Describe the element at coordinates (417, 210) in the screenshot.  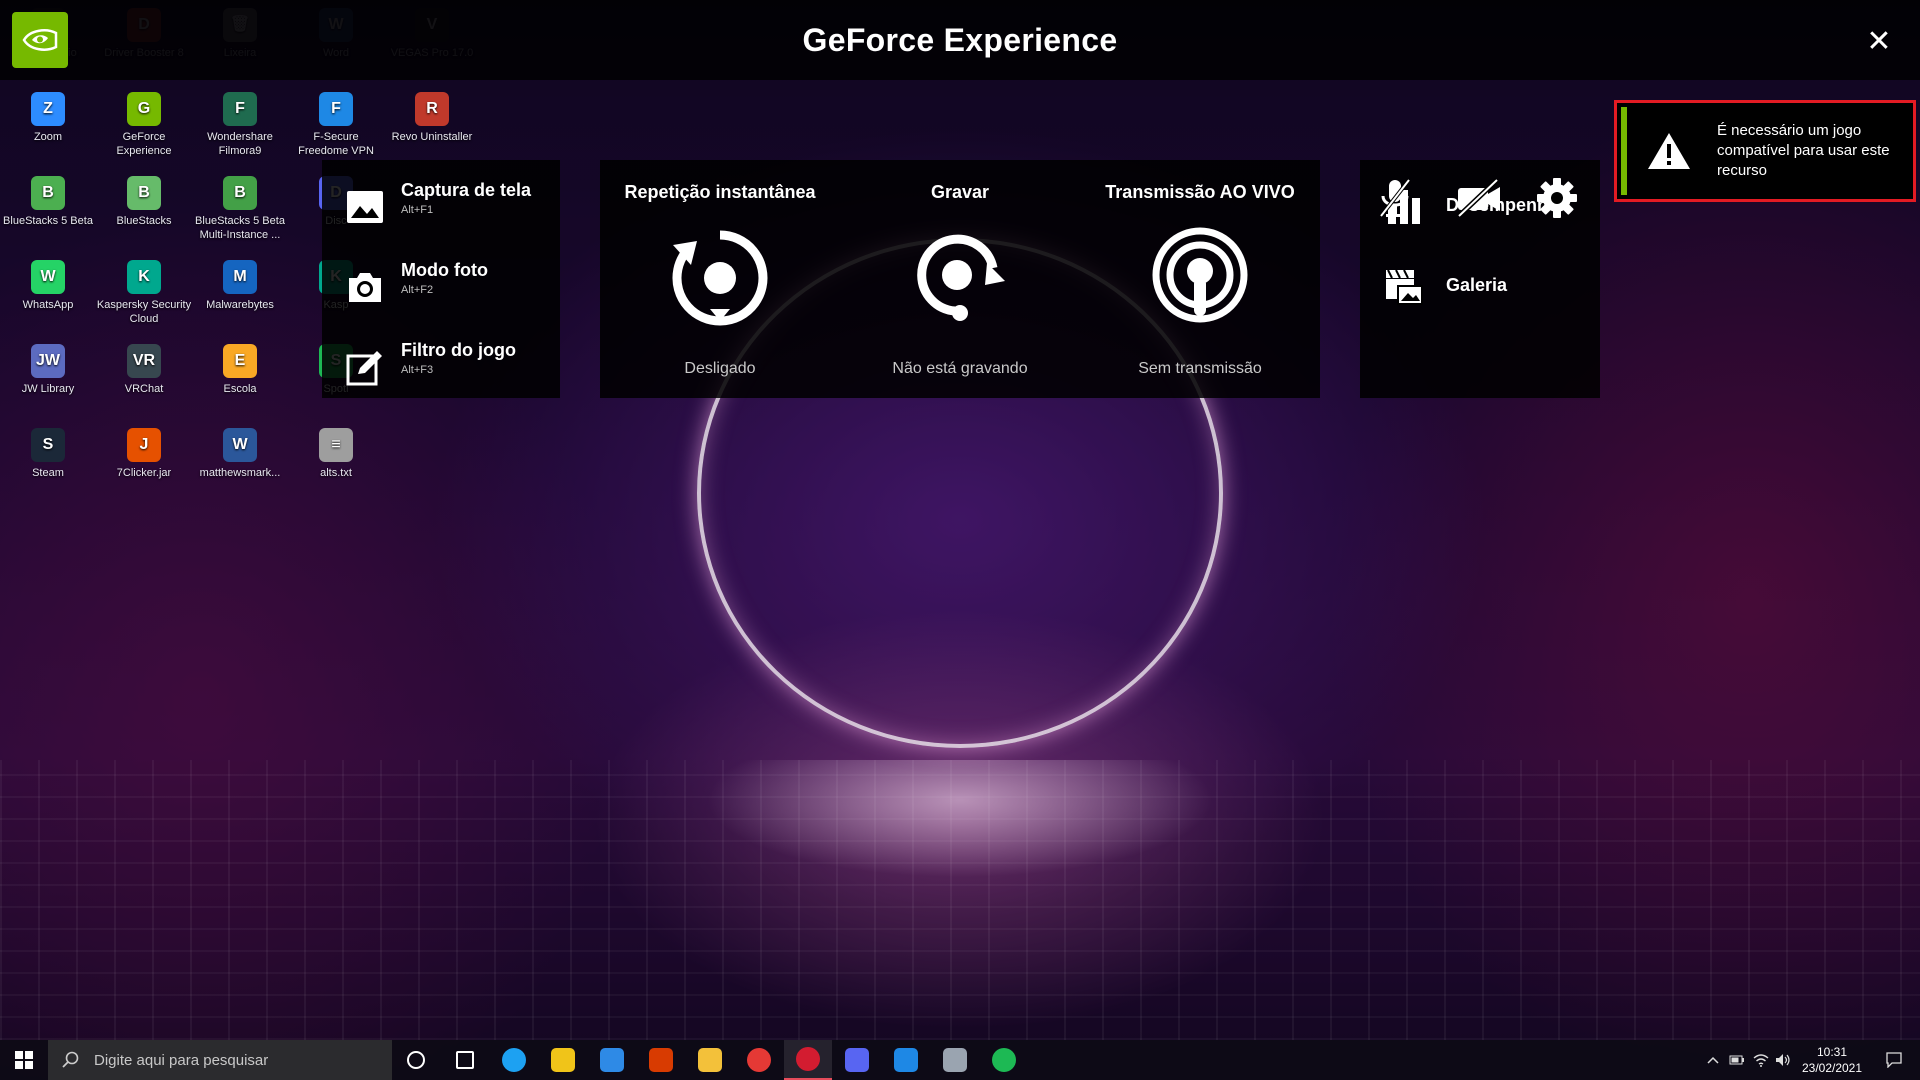
I see `screenshot-hotkey: Alt+F1` at that location.